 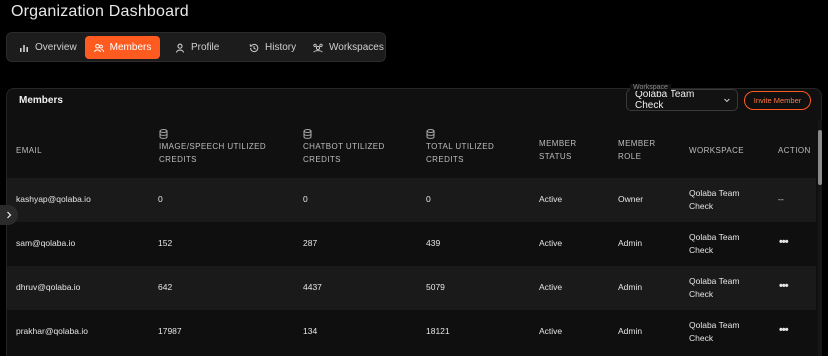 What do you see at coordinates (310, 331) in the screenshot?
I see `chatbot-credits-value: 134` at bounding box center [310, 331].